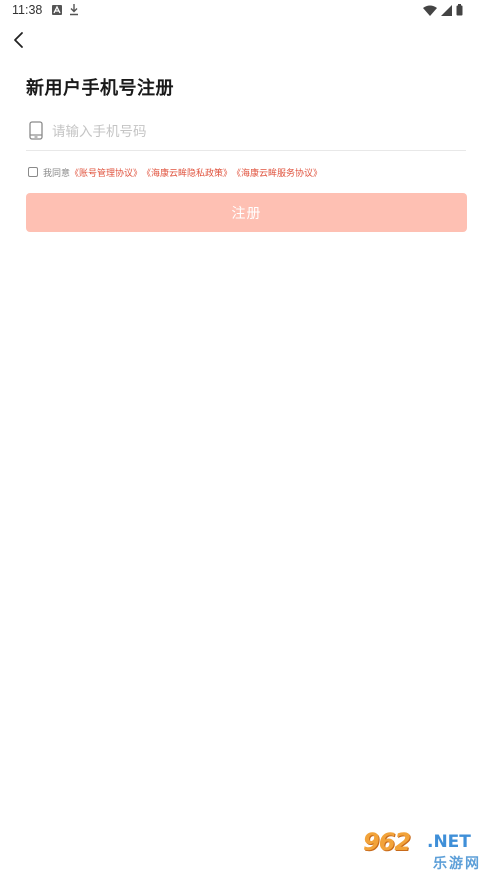  Describe the element at coordinates (57, 10) in the screenshot. I see `notification-a-icon` at that location.